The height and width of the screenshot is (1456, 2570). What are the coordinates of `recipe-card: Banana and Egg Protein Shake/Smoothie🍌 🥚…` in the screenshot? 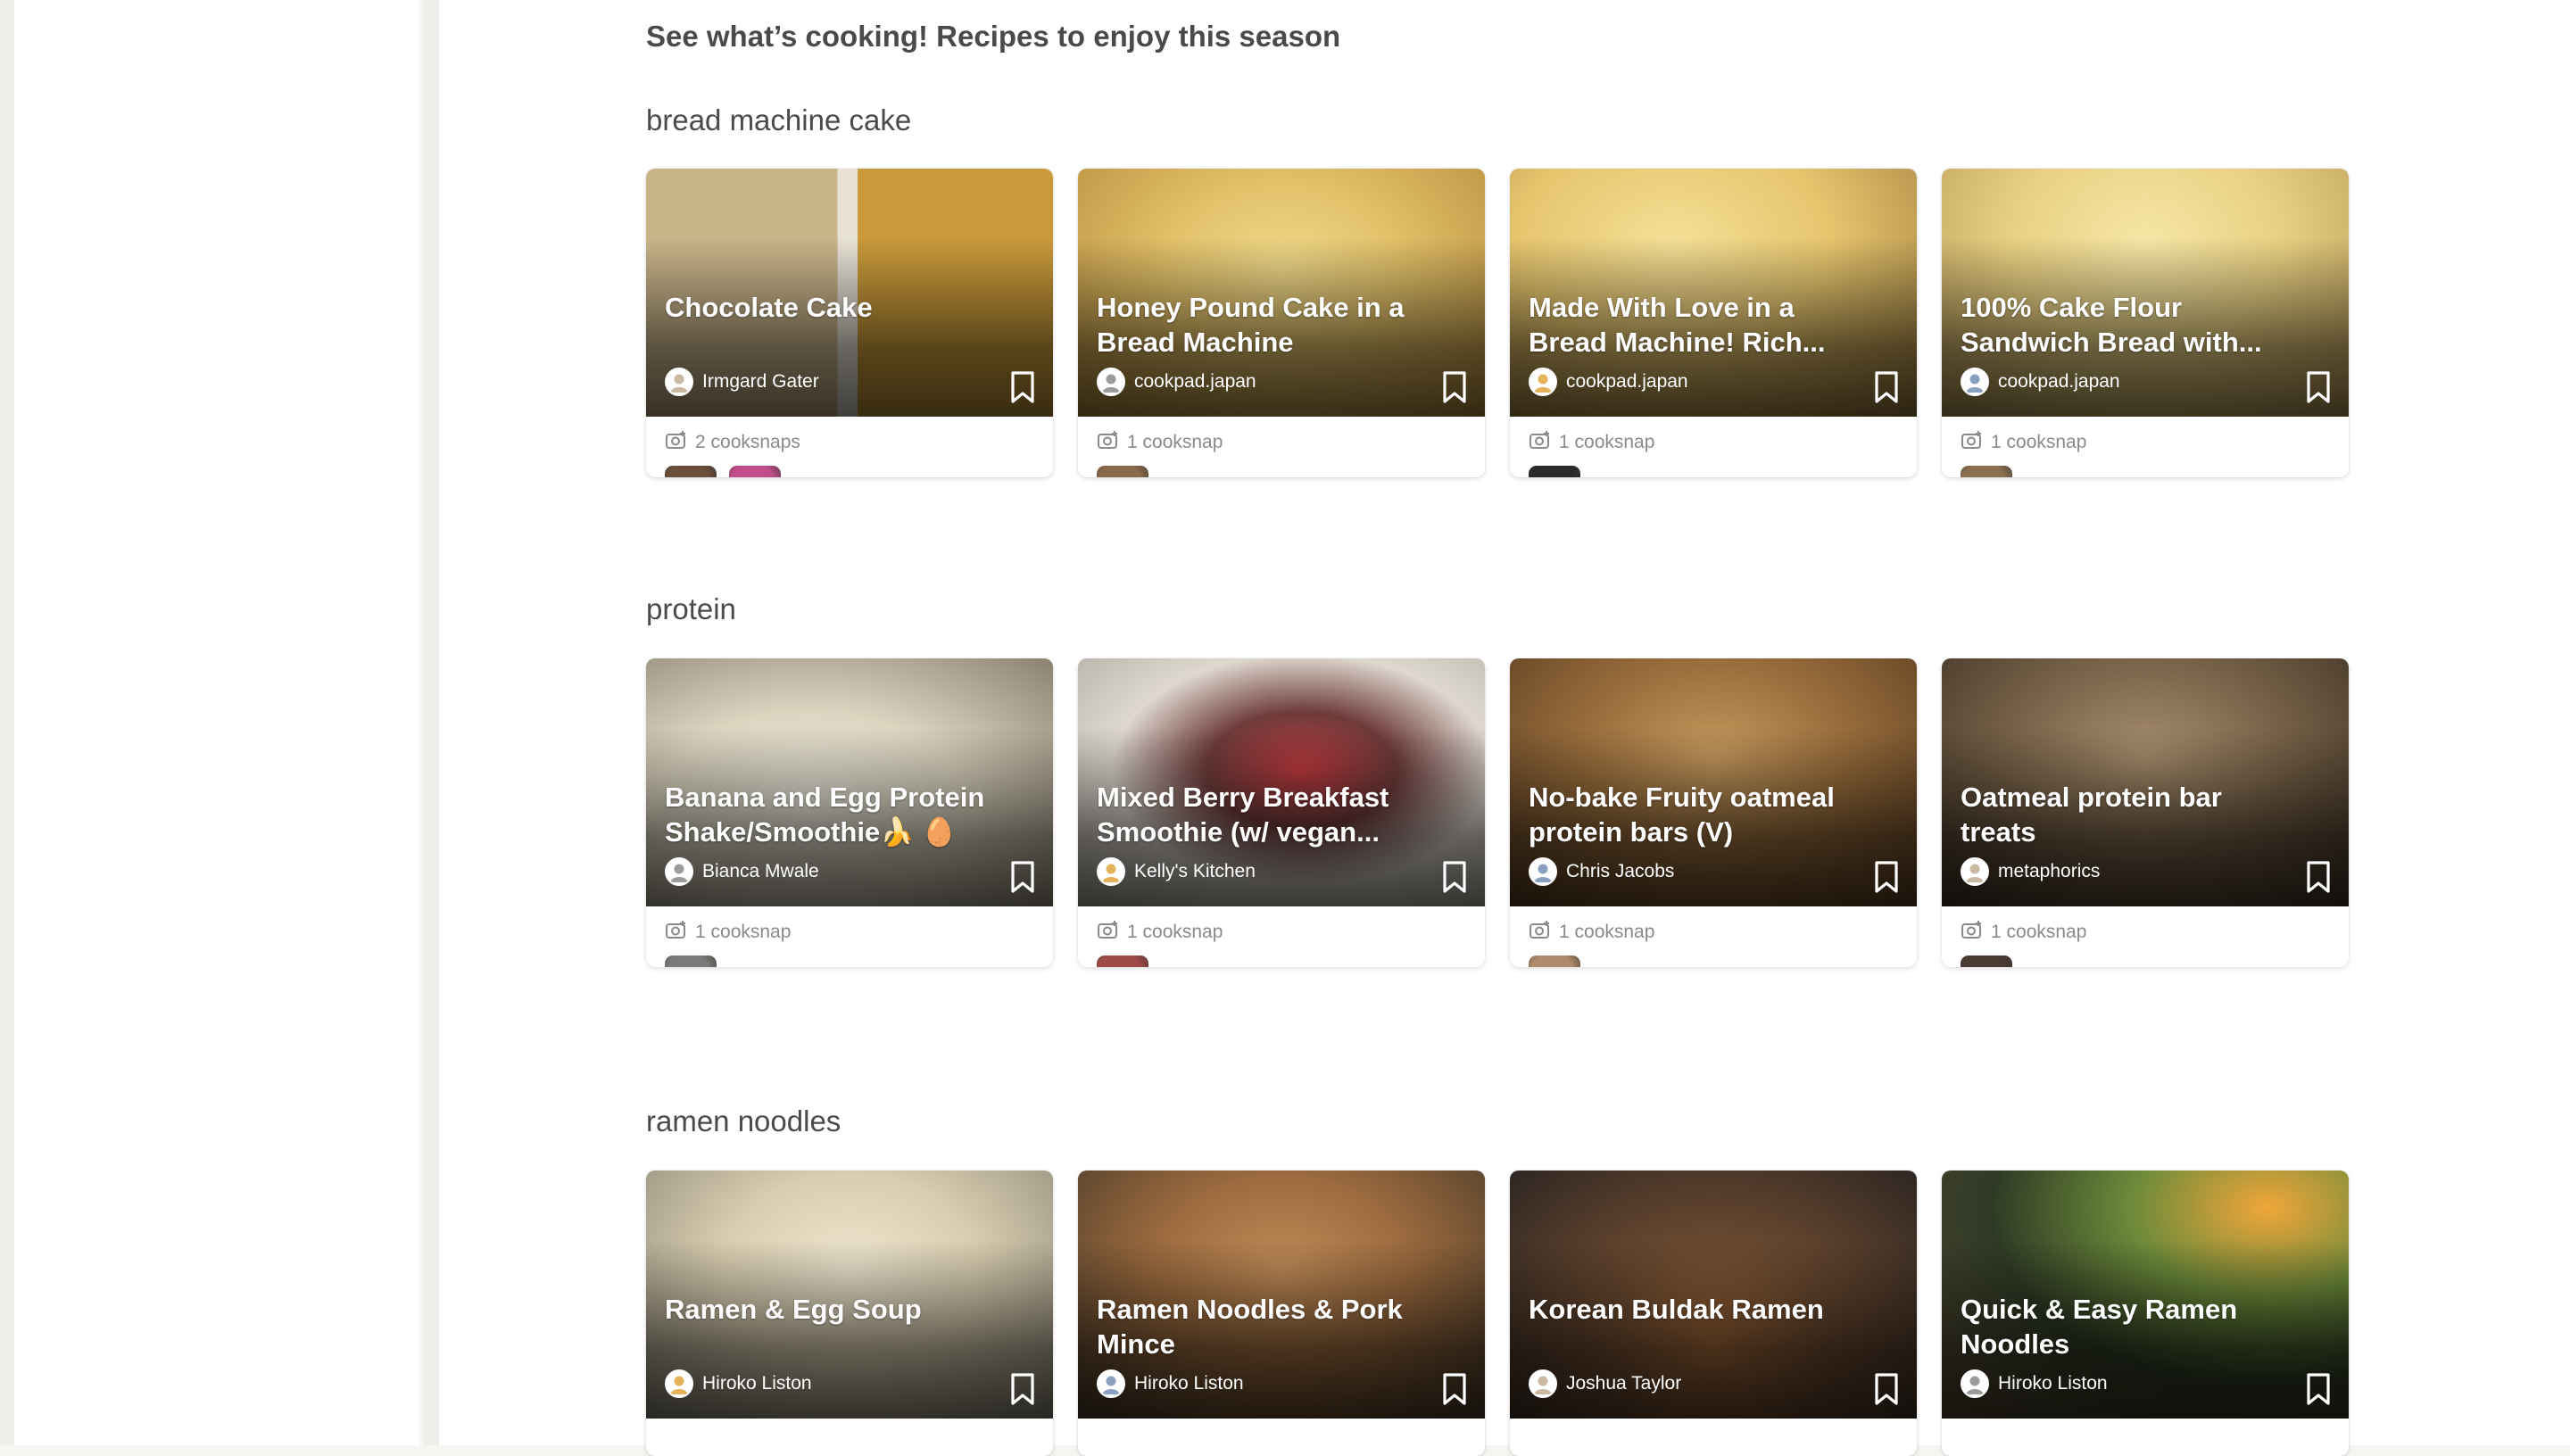 It's located at (849, 813).